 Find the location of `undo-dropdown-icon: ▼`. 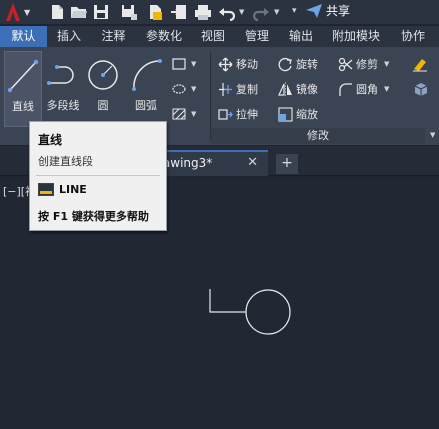

undo-dropdown-icon: ▼ is located at coordinates (241, 12).